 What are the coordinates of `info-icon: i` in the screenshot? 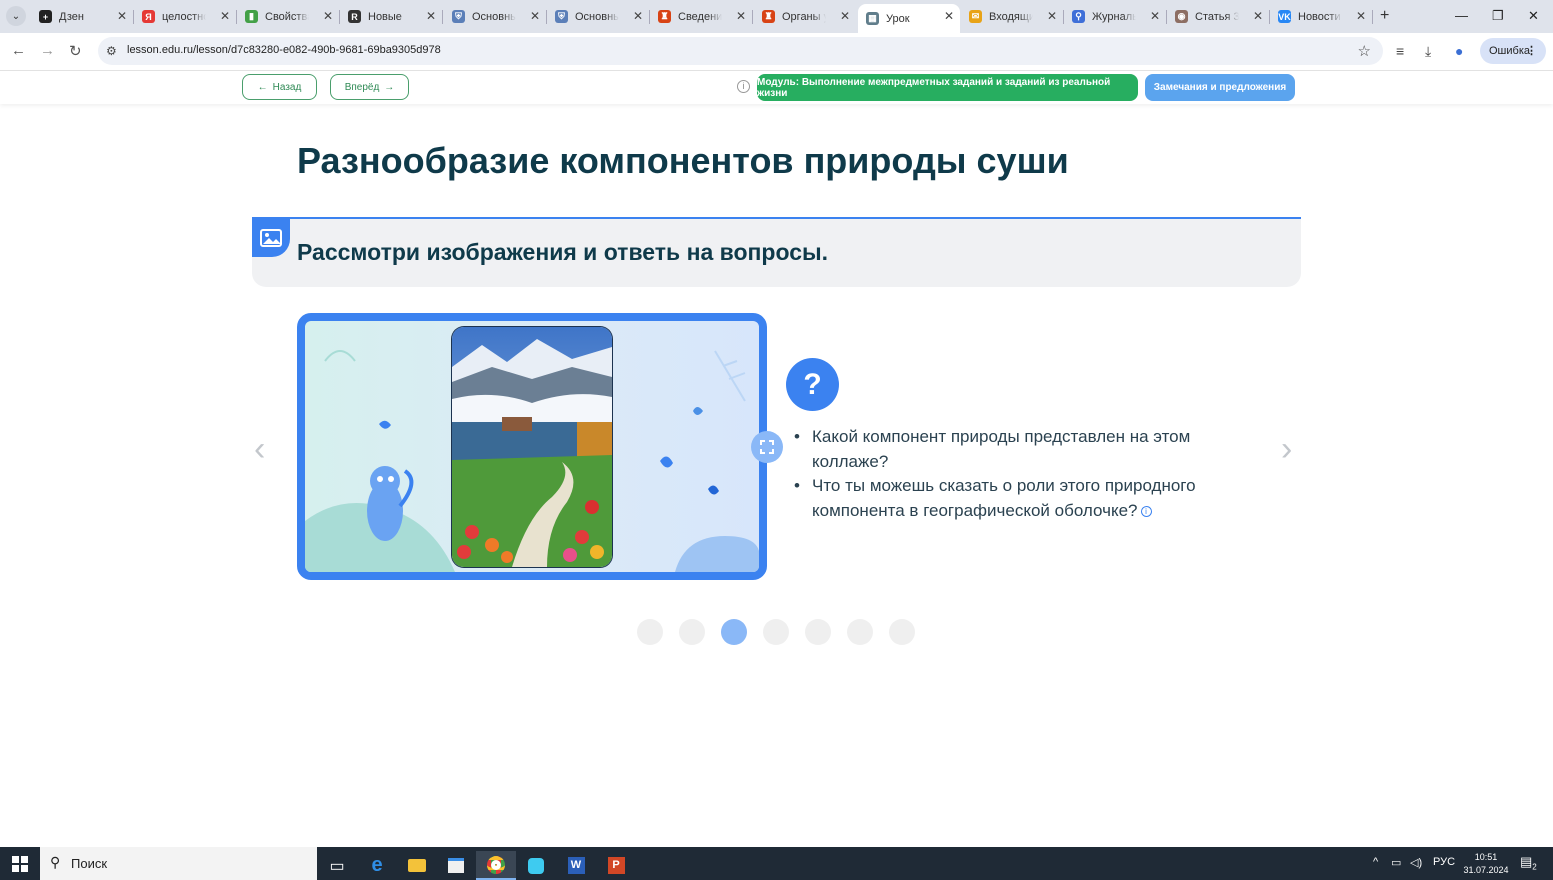 It's located at (743, 86).